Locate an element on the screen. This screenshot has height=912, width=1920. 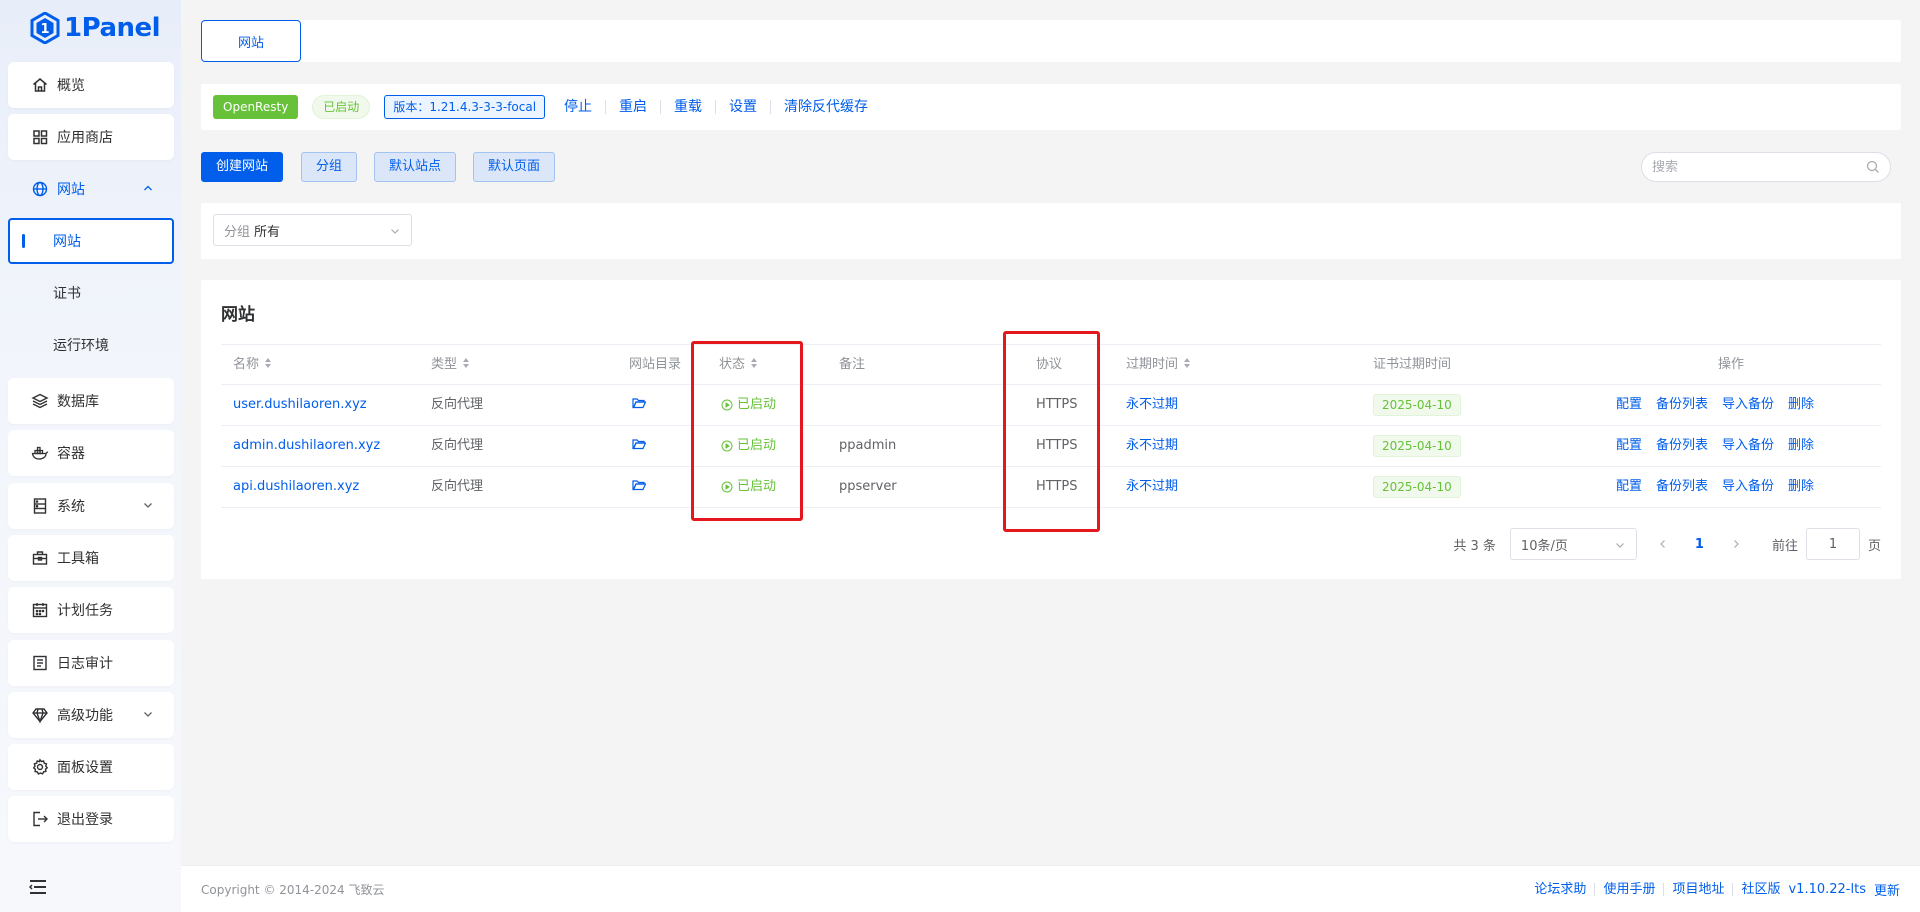
sidebar-item-advanced: 高级功能 is located at coordinates (91, 715).